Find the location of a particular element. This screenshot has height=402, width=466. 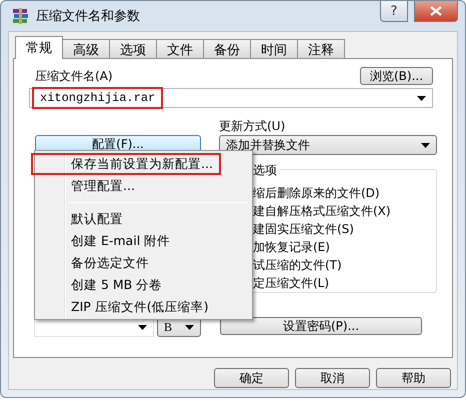

menu-item: ZIP 压缩文件(低压缩率) is located at coordinates (127, 307).